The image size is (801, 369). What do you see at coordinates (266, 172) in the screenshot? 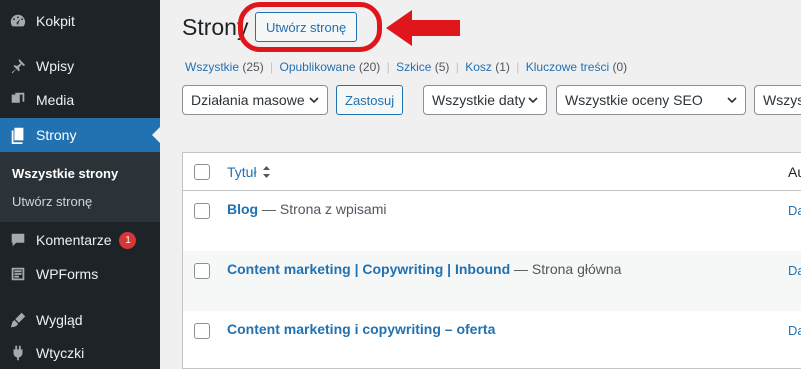
I see `sort-icon` at bounding box center [266, 172].